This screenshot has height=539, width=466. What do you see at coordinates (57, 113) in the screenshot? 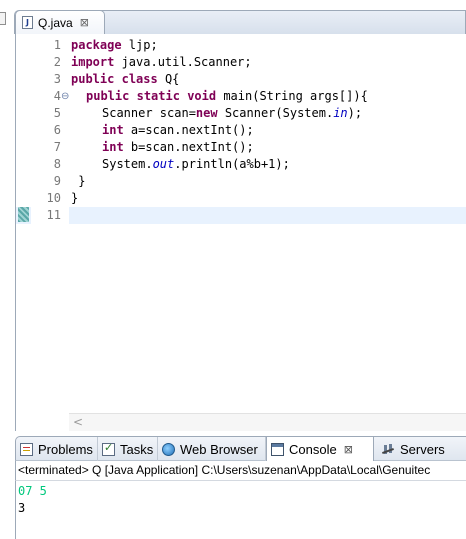
I see `line-number: 5` at bounding box center [57, 113].